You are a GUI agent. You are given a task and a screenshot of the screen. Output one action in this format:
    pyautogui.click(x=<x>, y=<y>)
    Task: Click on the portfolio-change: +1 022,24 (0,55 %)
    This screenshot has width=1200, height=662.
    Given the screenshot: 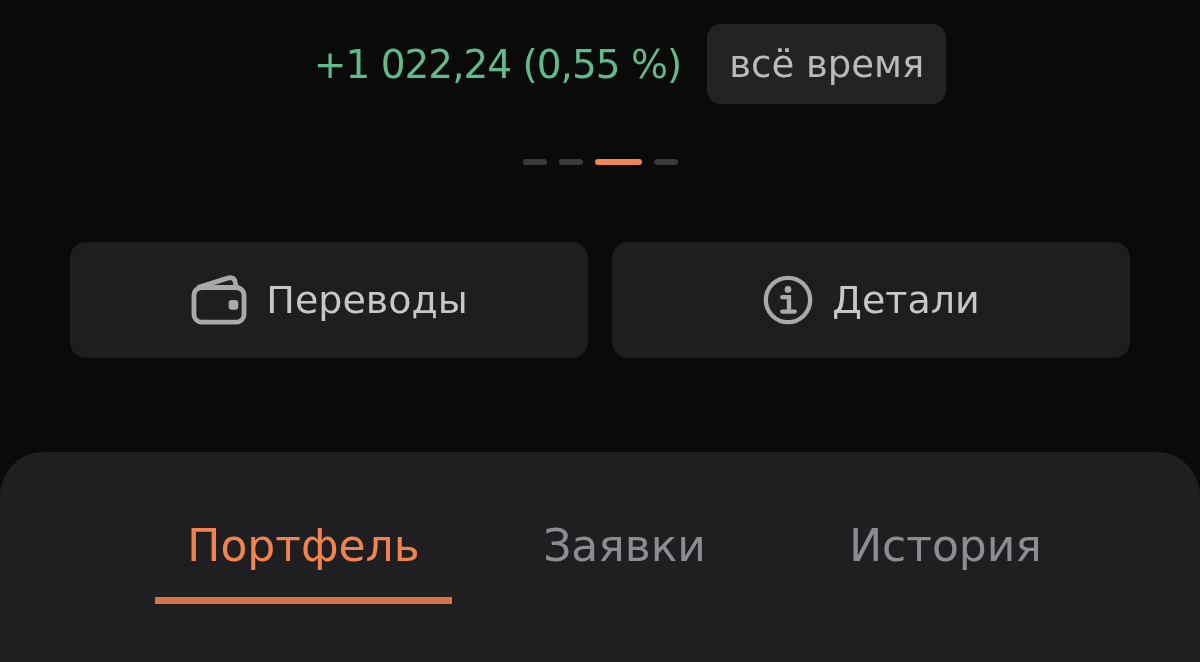 What is the action you would take?
    pyautogui.click(x=497, y=64)
    